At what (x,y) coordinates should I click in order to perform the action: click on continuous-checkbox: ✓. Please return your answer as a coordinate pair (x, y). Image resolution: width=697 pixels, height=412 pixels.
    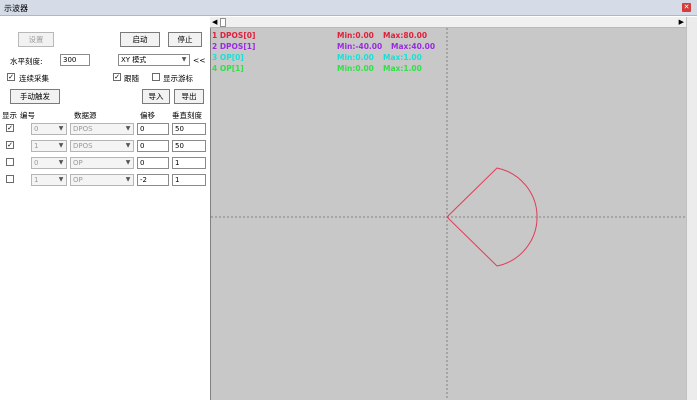
    Looking at the image, I should click on (11, 77).